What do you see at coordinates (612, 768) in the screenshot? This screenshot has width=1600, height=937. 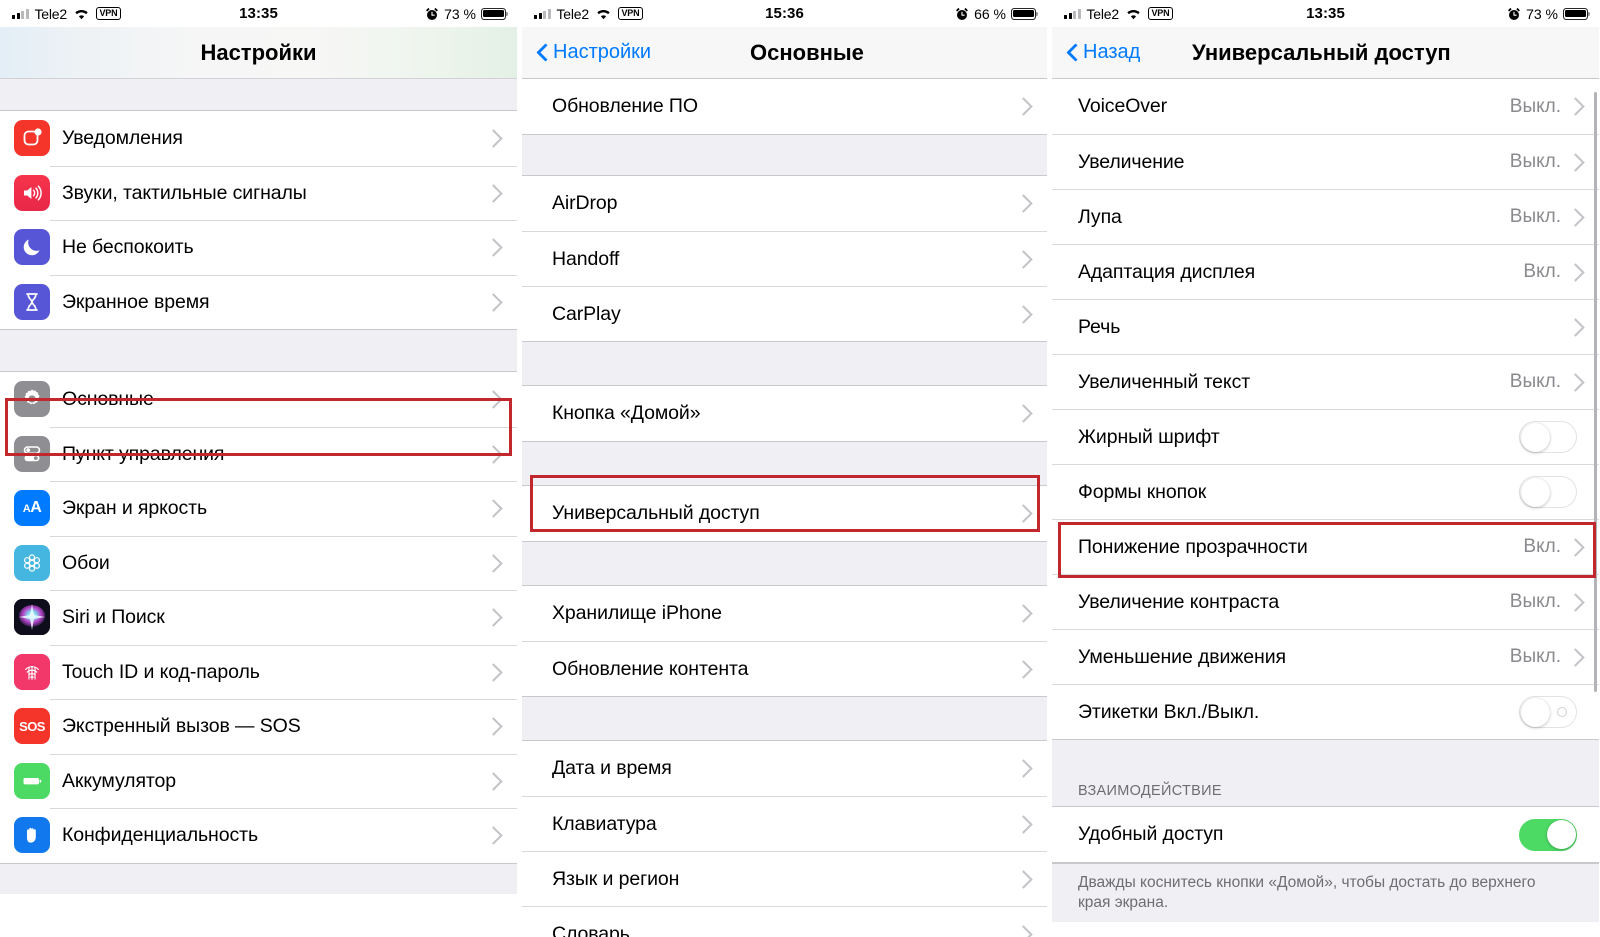 I see `row-label: Дата и время` at bounding box center [612, 768].